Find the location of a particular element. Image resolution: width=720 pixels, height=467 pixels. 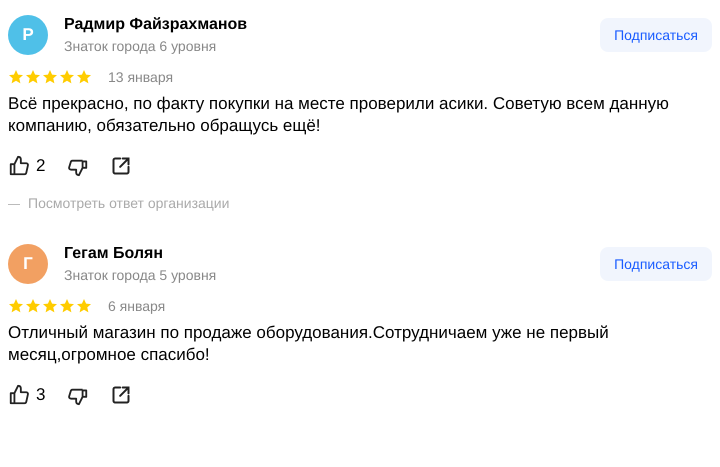

reviewer-name: Радмир Файзрахманов is located at coordinates (156, 25).